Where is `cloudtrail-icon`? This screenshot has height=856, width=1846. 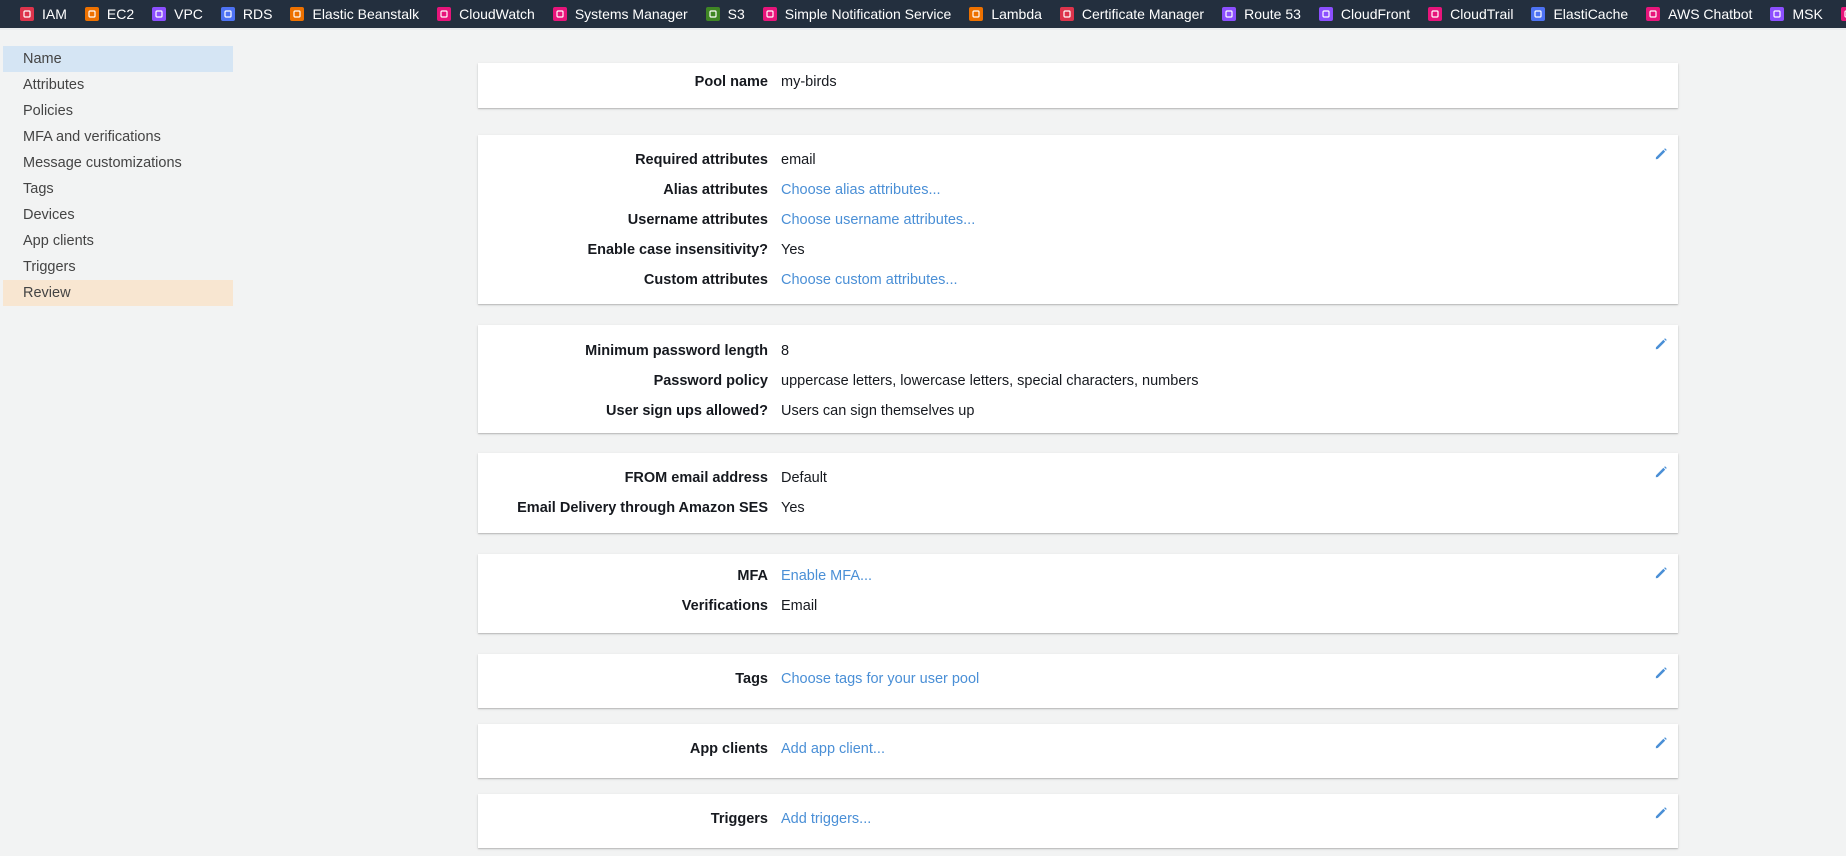
cloudtrail-icon is located at coordinates (1435, 14).